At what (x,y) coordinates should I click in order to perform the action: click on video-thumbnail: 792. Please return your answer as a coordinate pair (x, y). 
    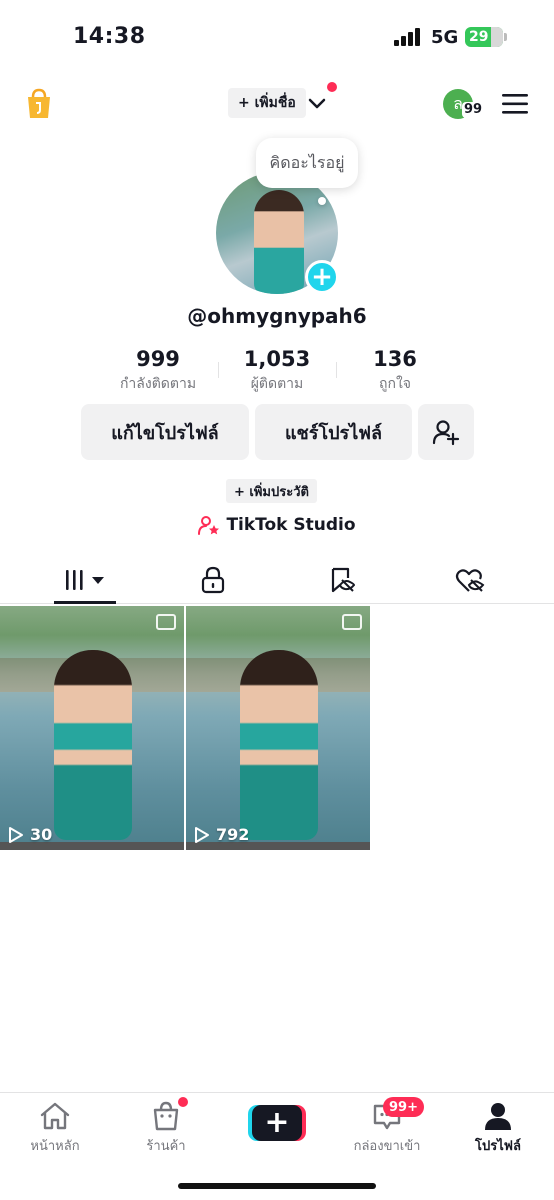
    Looking at the image, I should click on (278, 728).